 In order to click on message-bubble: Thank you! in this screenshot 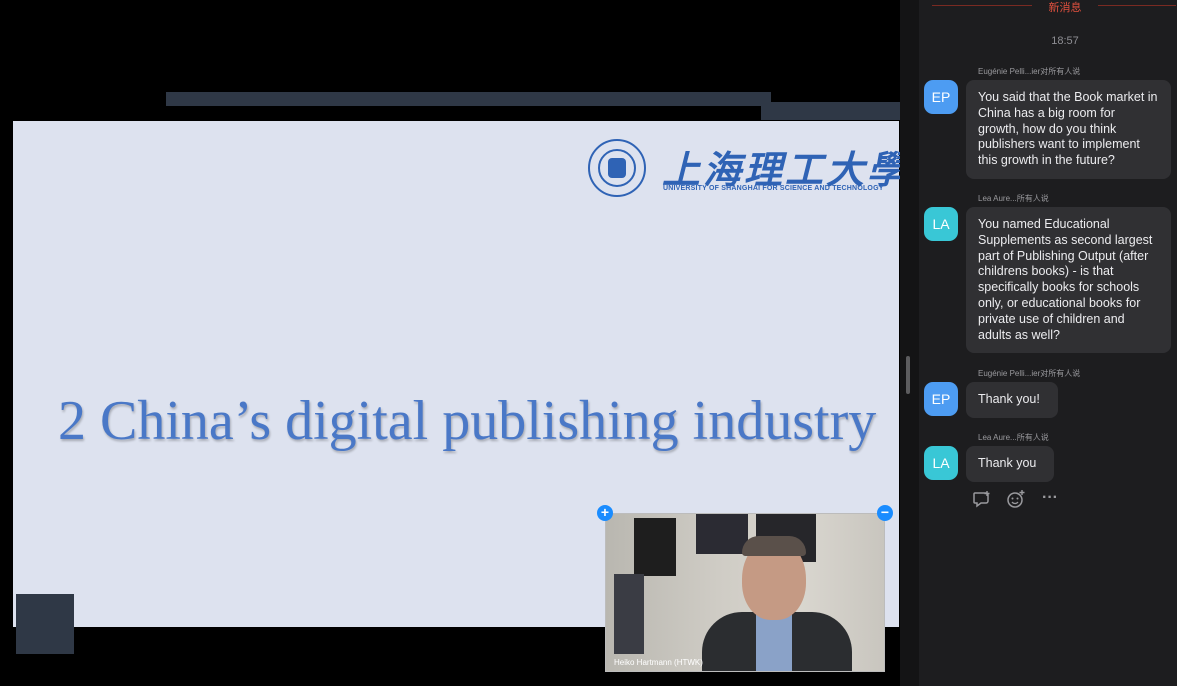, I will do `click(1012, 400)`.